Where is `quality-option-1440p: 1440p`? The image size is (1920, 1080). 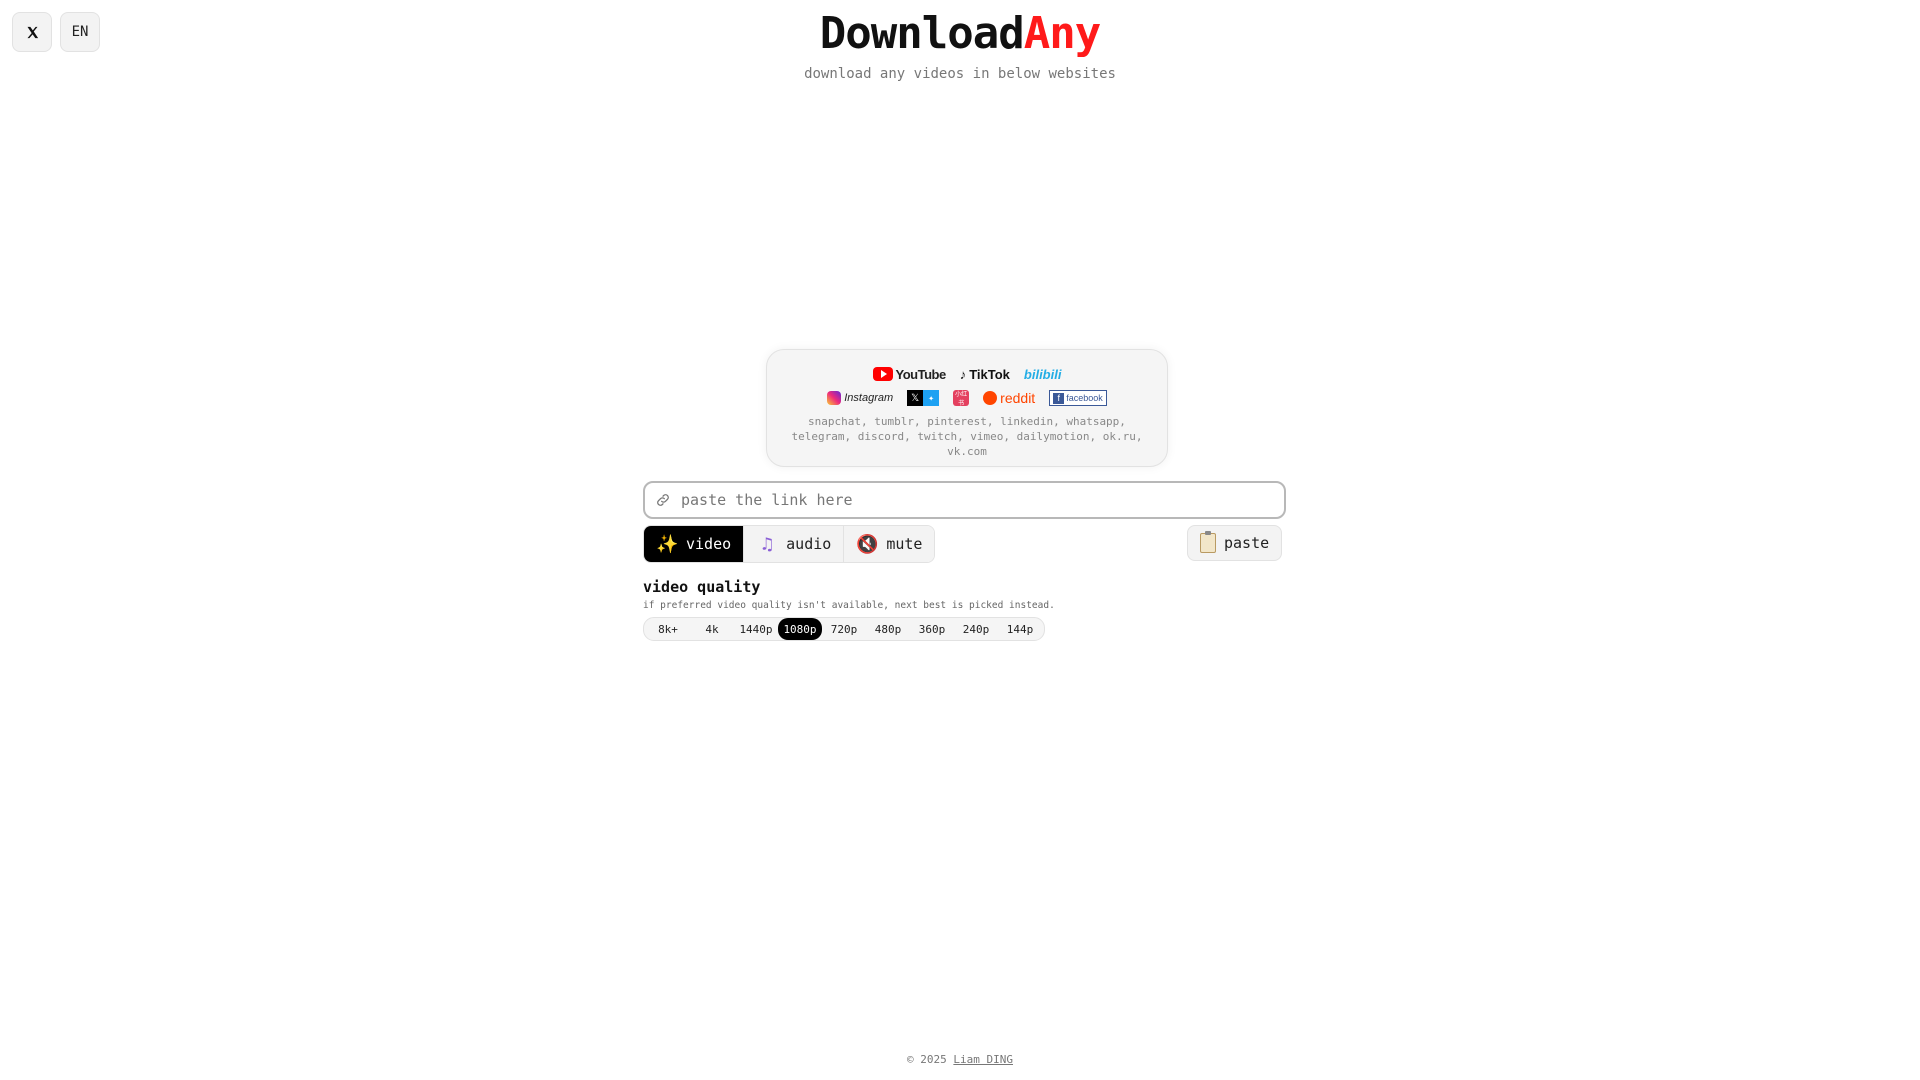 quality-option-1440p: 1440p is located at coordinates (756, 629).